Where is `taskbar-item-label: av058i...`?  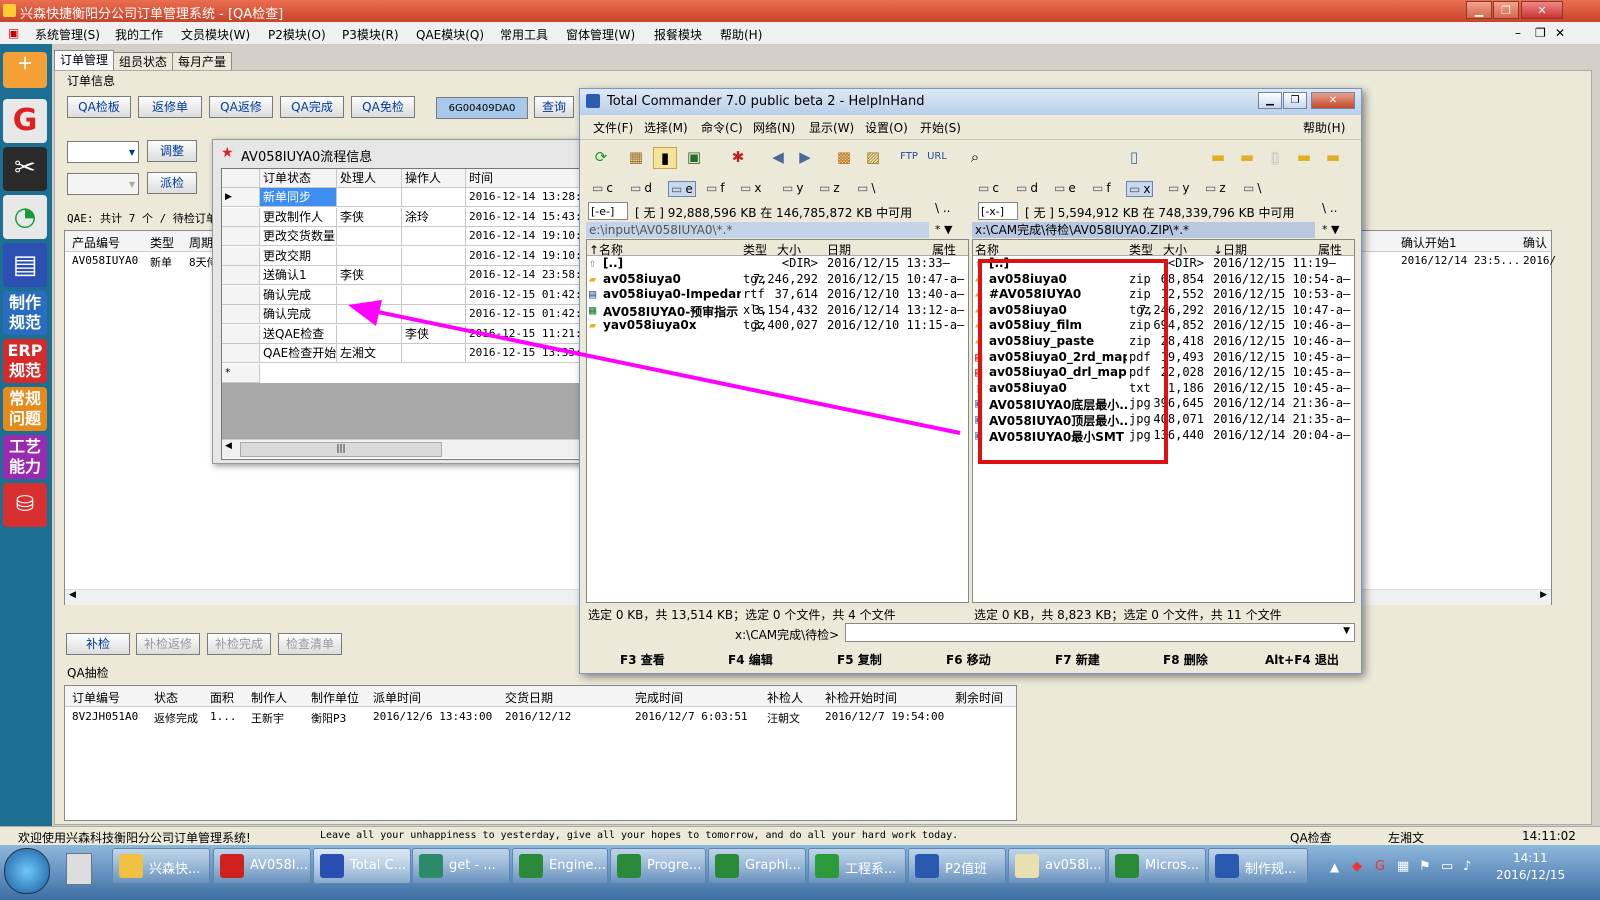
taskbar-item-label: av058i... is located at coordinates (1073, 865).